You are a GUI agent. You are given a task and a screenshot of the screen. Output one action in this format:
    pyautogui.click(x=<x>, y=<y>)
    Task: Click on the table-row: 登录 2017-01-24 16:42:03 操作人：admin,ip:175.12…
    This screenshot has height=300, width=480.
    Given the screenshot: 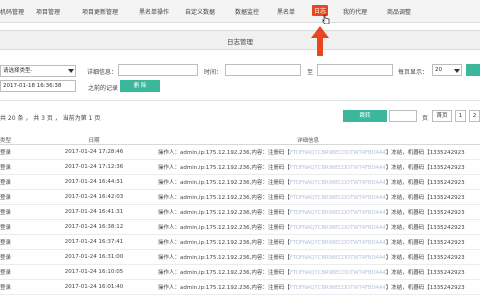 What is the action you would take?
    pyautogui.click(x=240, y=197)
    